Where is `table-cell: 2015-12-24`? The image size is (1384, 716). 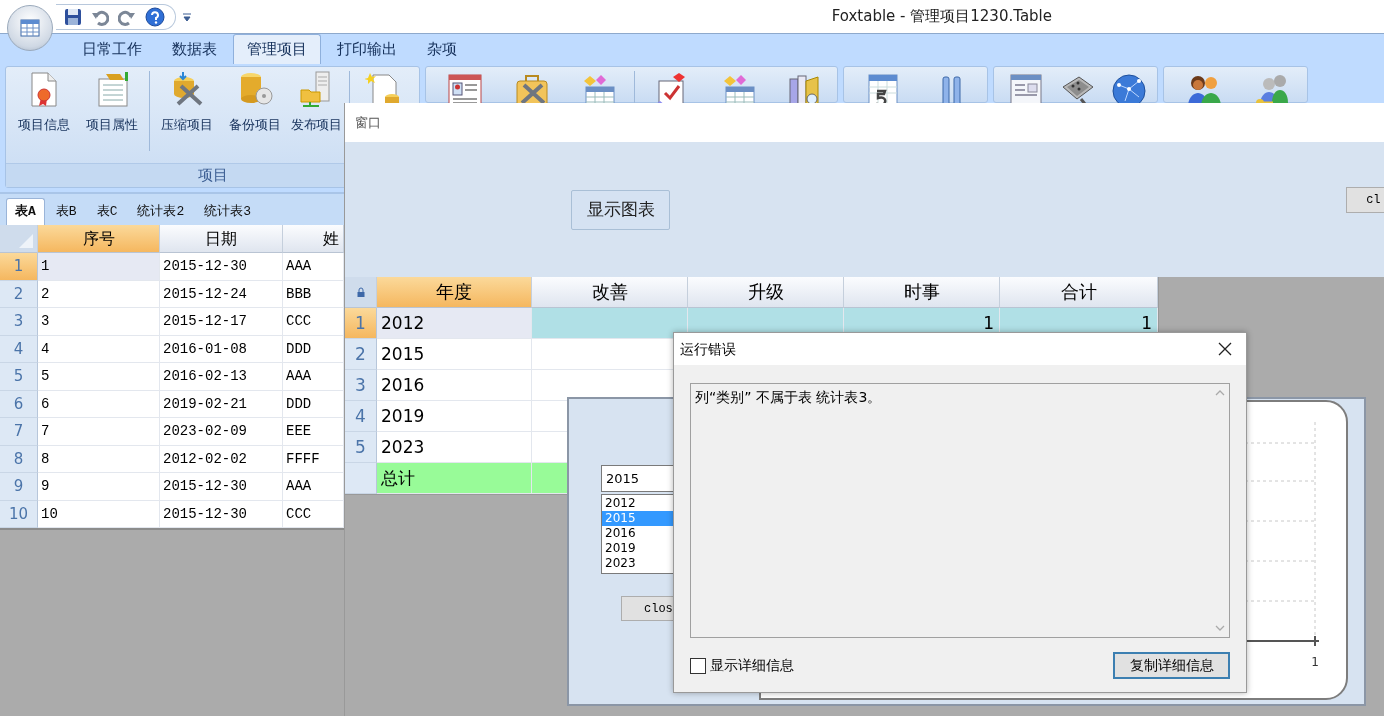 table-cell: 2015-12-24 is located at coordinates (221, 294).